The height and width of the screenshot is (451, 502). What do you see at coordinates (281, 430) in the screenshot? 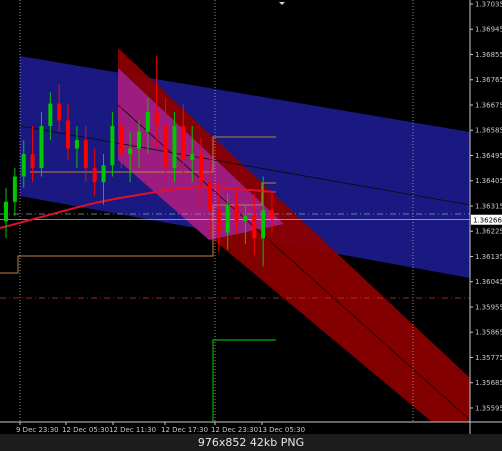
I see `x-tick-label: 13 Dec 05:30` at bounding box center [281, 430].